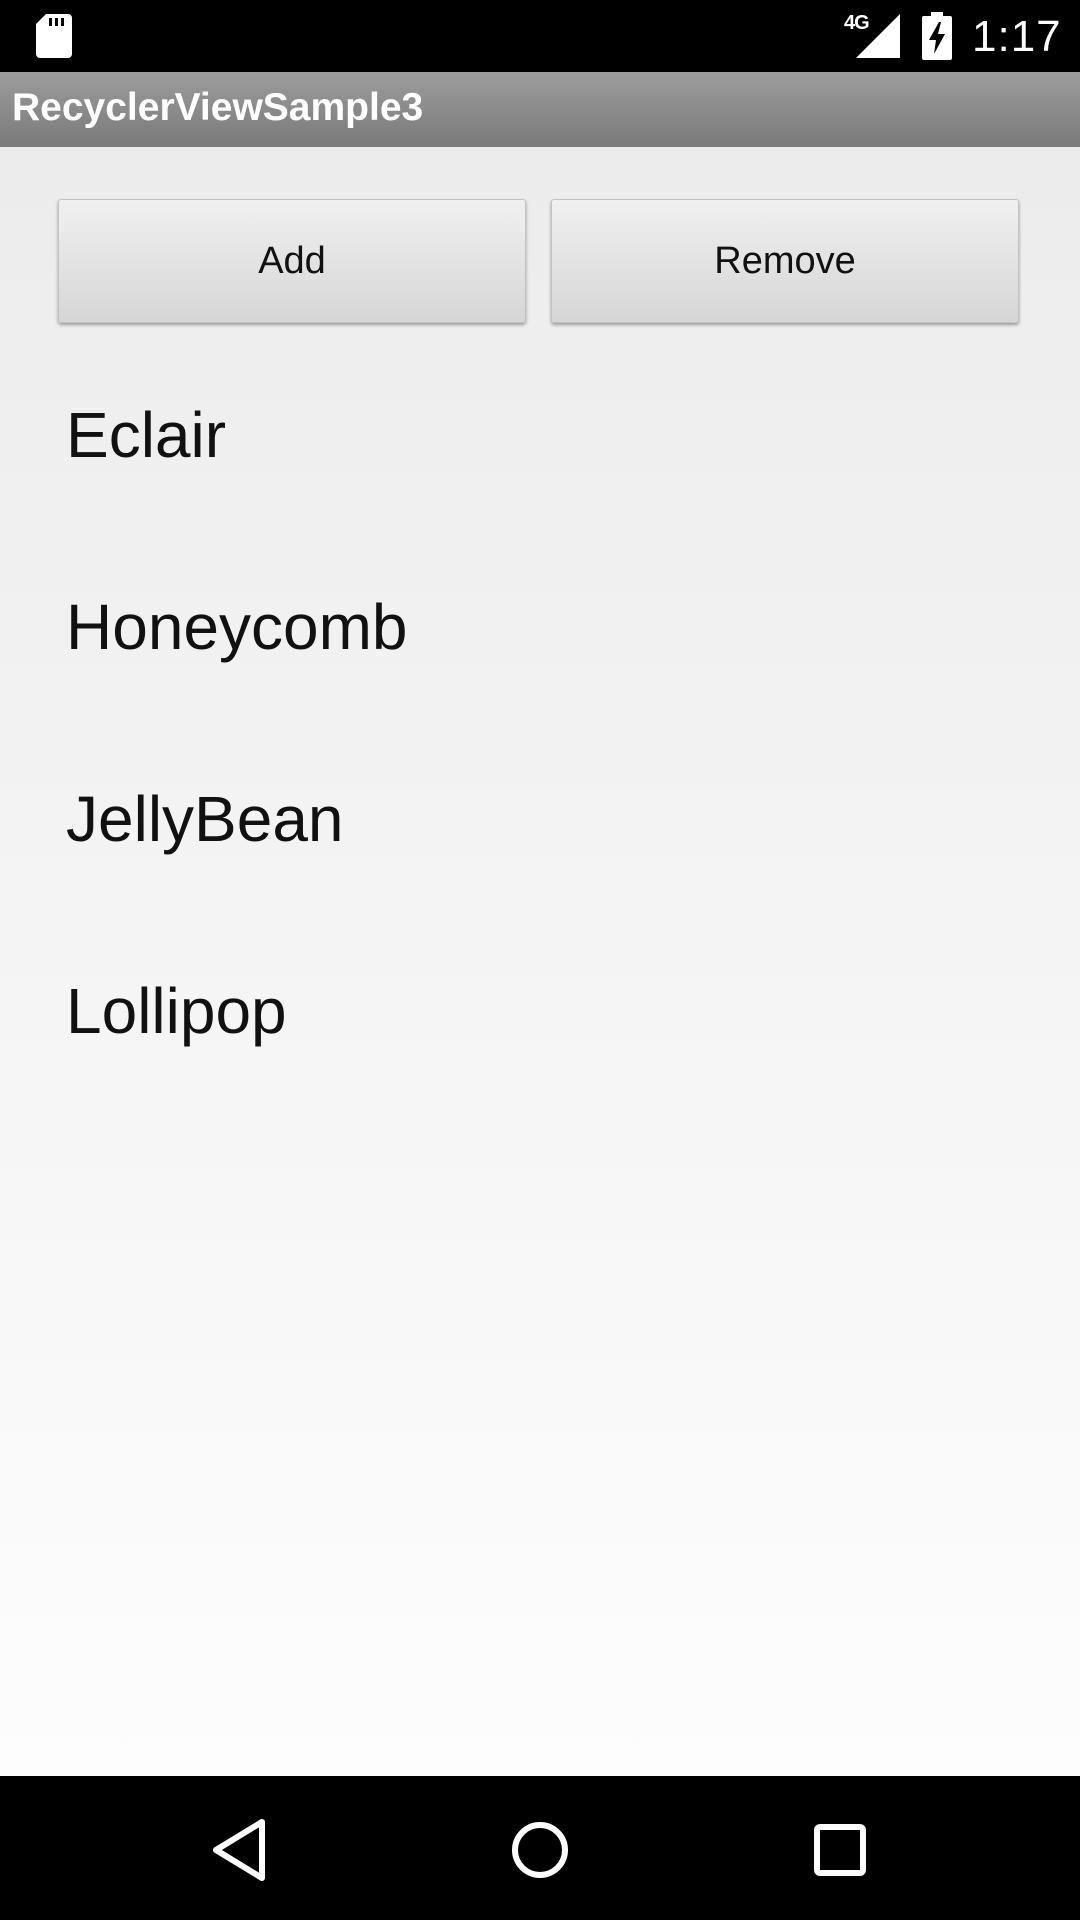  What do you see at coordinates (54, 36) in the screenshot?
I see `sd-card-icon` at bounding box center [54, 36].